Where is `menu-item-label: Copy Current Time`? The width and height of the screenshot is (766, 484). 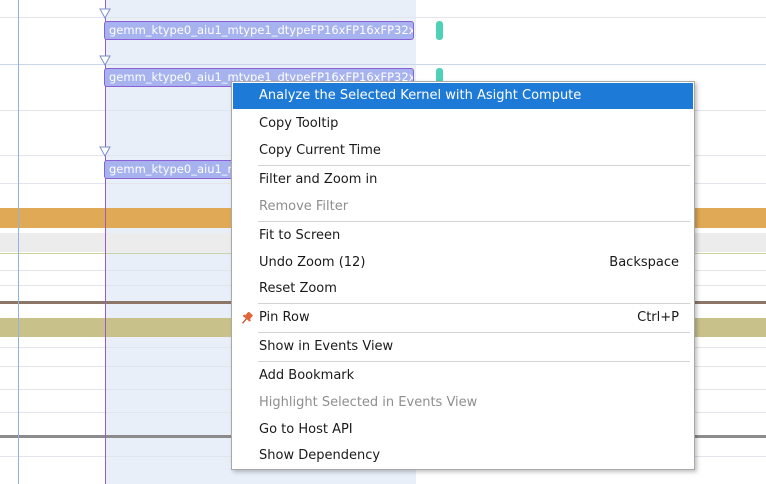 menu-item-label: Copy Current Time is located at coordinates (320, 150).